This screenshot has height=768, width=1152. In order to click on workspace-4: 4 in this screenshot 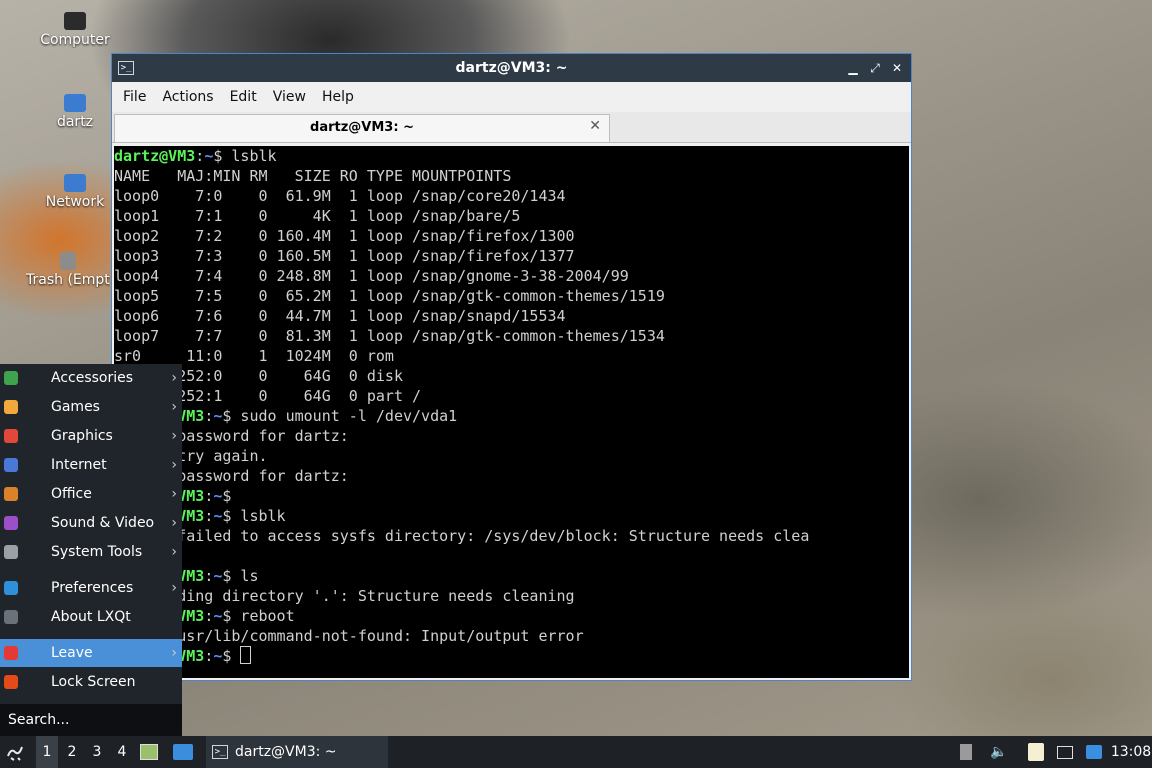, I will do `click(122, 752)`.